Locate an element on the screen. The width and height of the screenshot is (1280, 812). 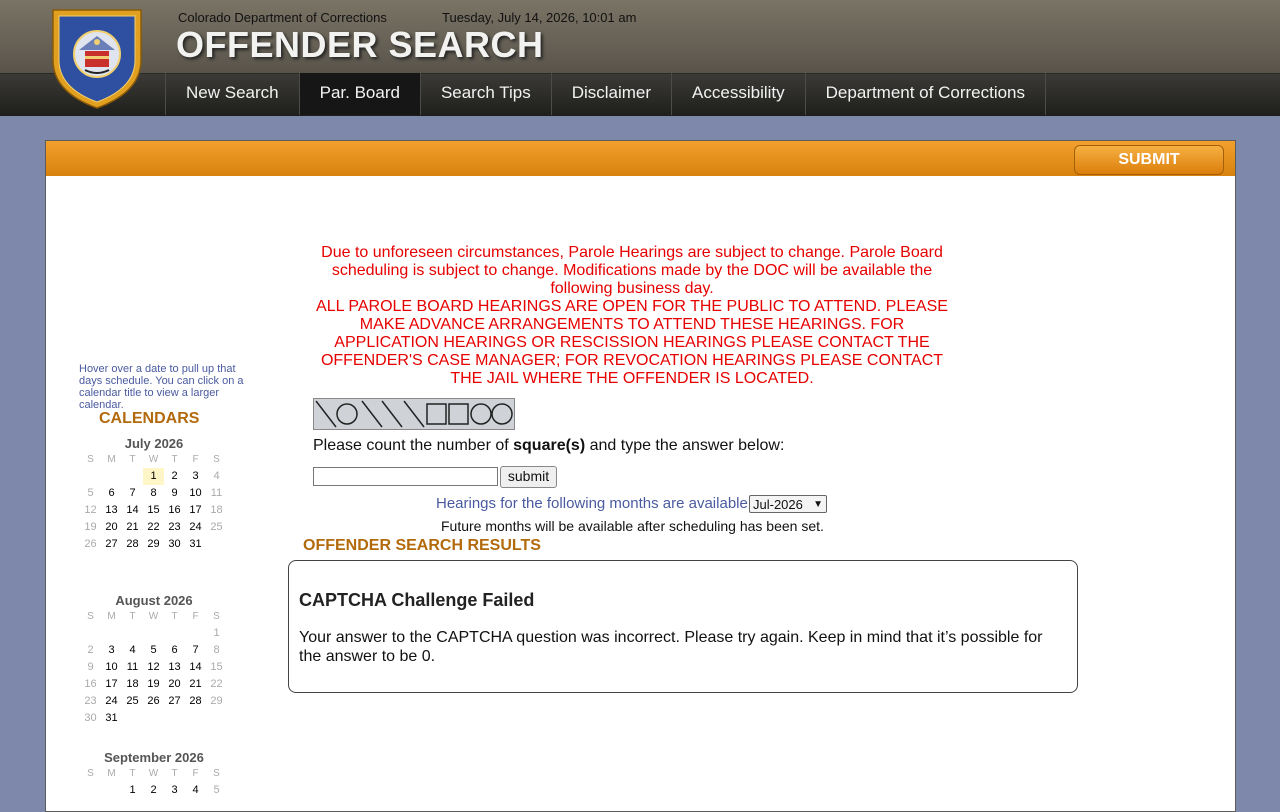
nav-accessibility: Accessibility is located at coordinates (738, 94).